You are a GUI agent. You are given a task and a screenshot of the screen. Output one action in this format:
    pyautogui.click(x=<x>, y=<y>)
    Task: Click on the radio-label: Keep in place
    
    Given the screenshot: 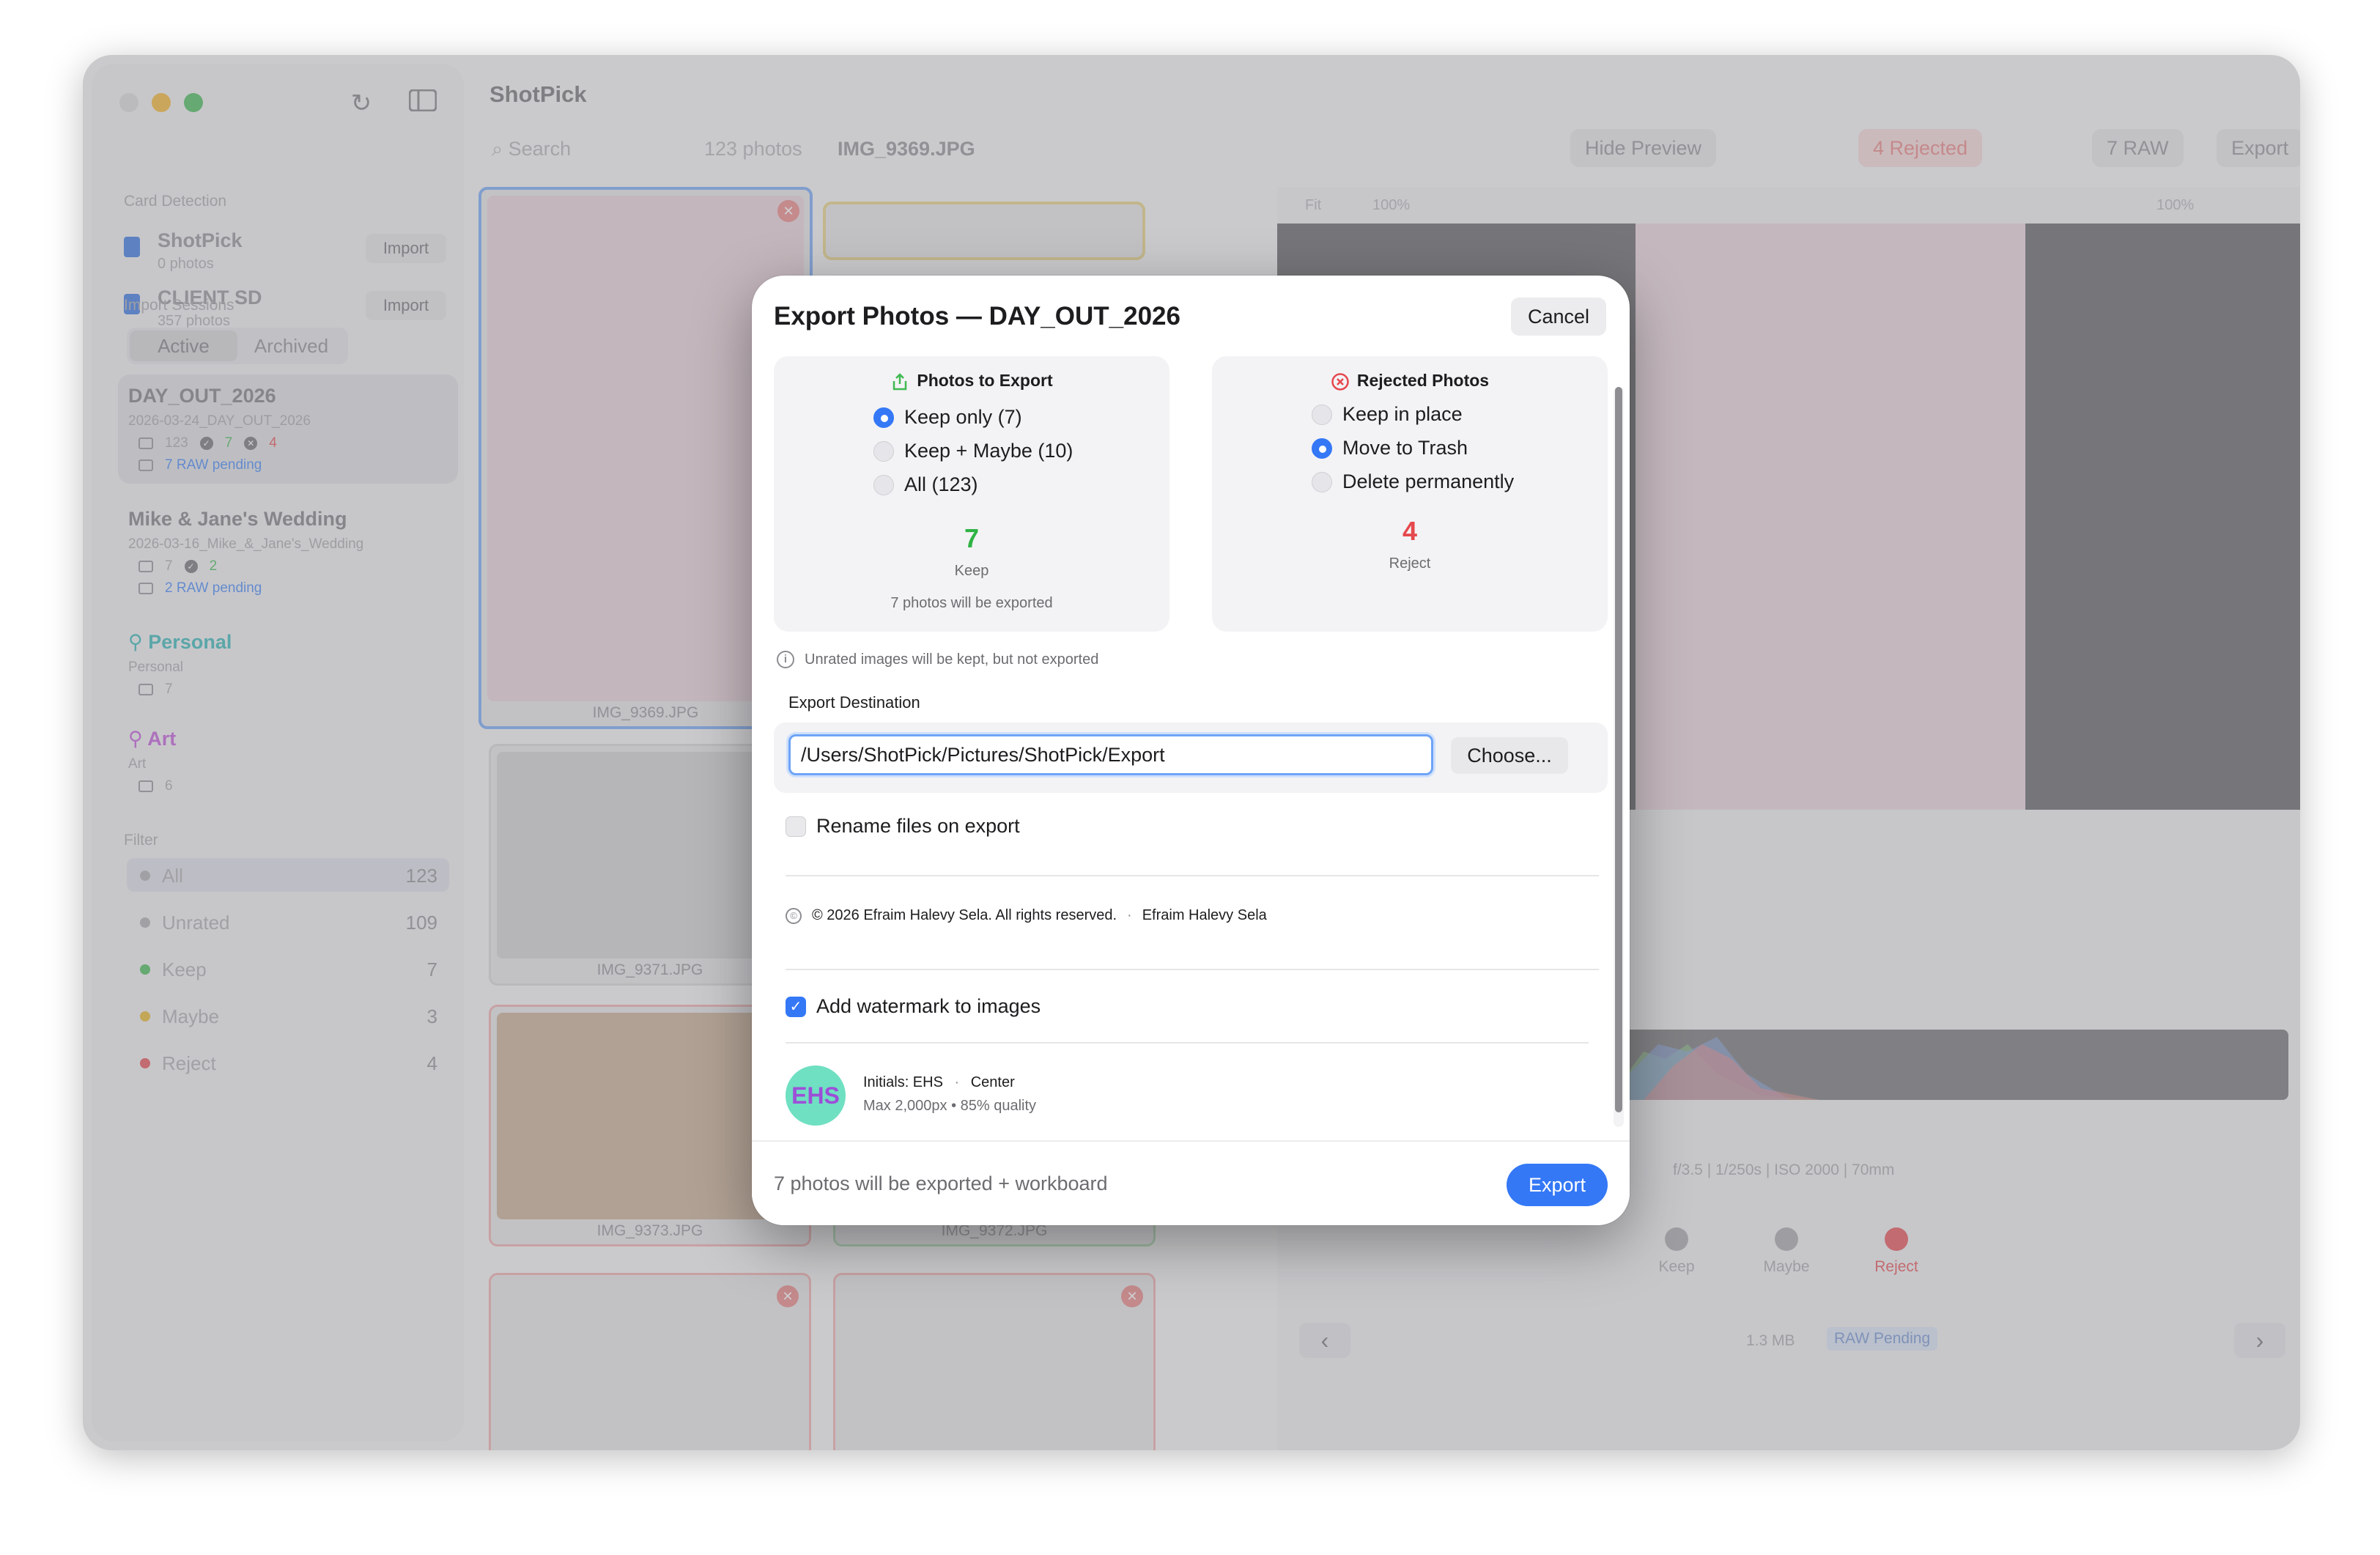 What is the action you would take?
    pyautogui.click(x=1402, y=414)
    